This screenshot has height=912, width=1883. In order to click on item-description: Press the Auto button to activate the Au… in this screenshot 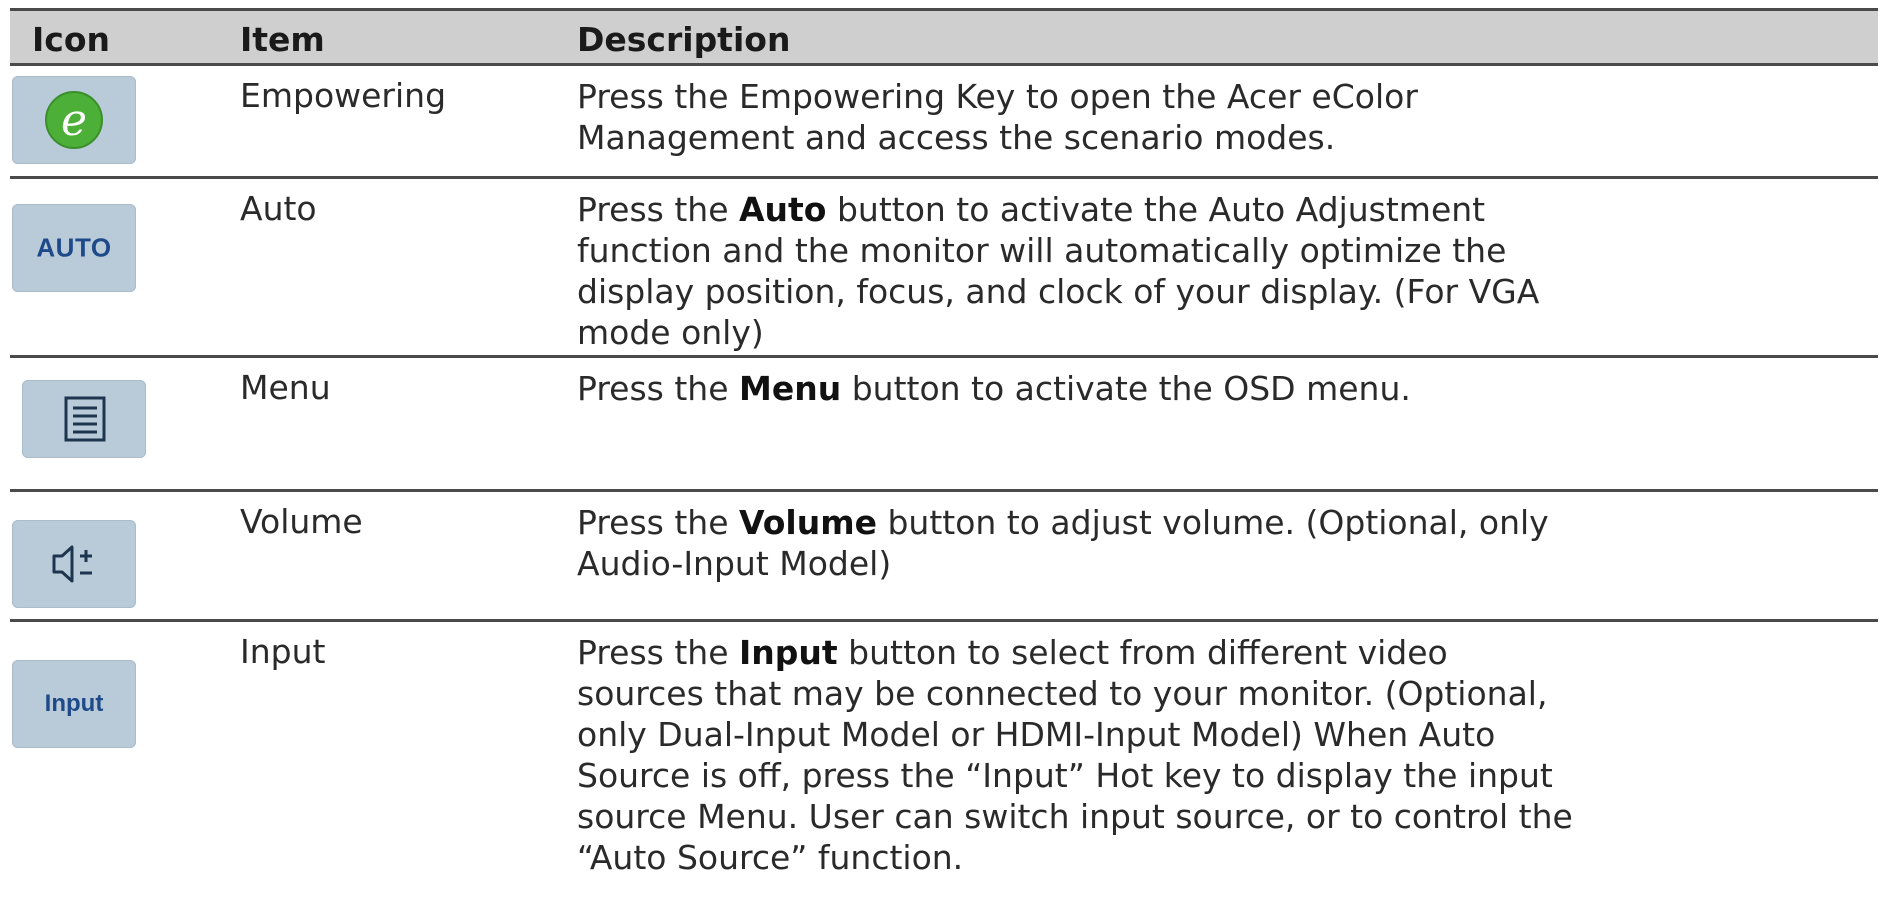, I will do `click(1058, 271)`.